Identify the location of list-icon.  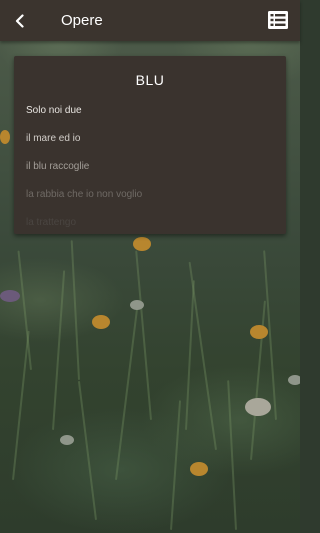
(278, 20).